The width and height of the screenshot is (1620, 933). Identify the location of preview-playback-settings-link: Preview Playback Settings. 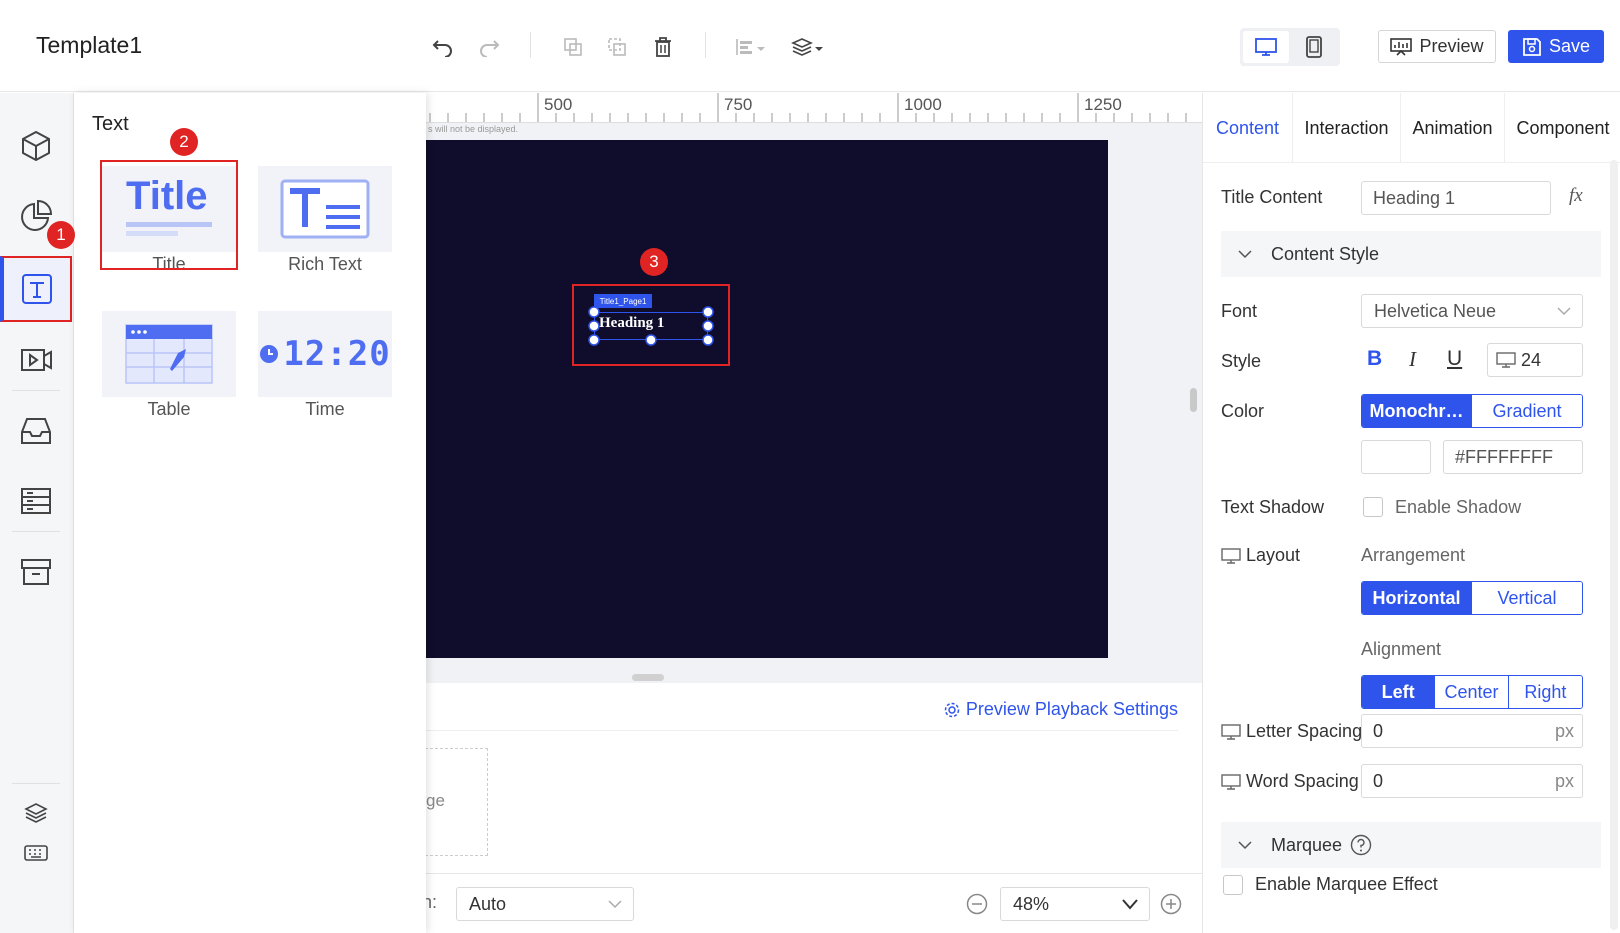
(1061, 709).